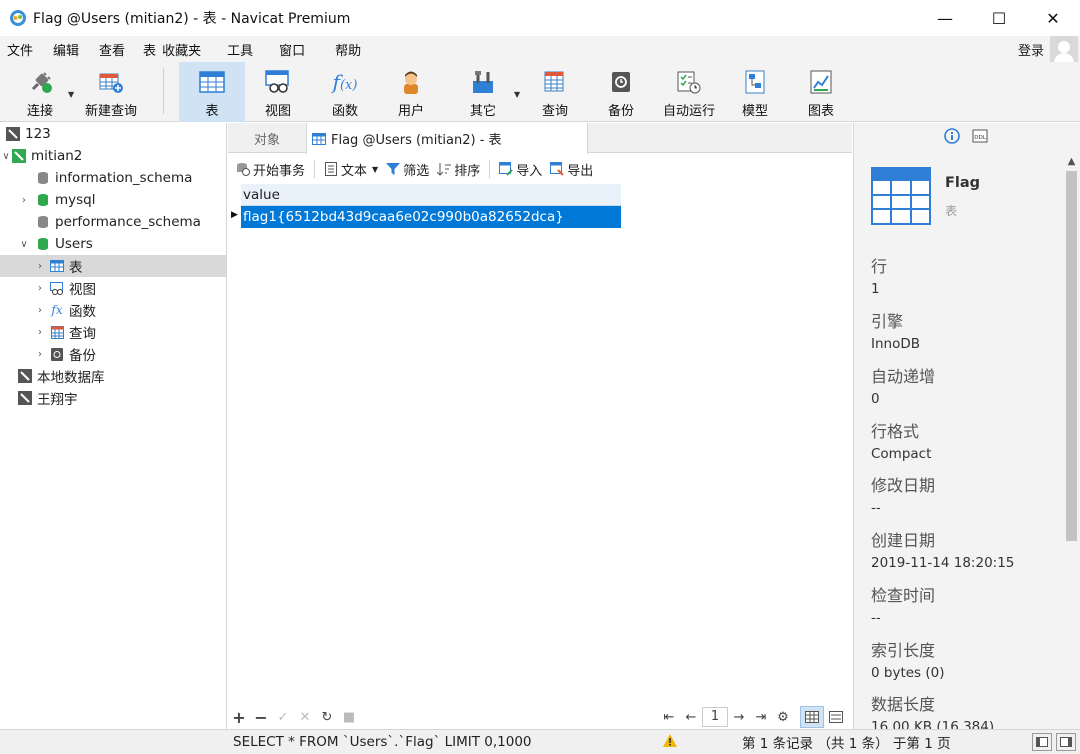 This screenshot has width=1080, height=754. What do you see at coordinates (305, 717) in the screenshot?
I see `discard-changes-button: ✕` at bounding box center [305, 717].